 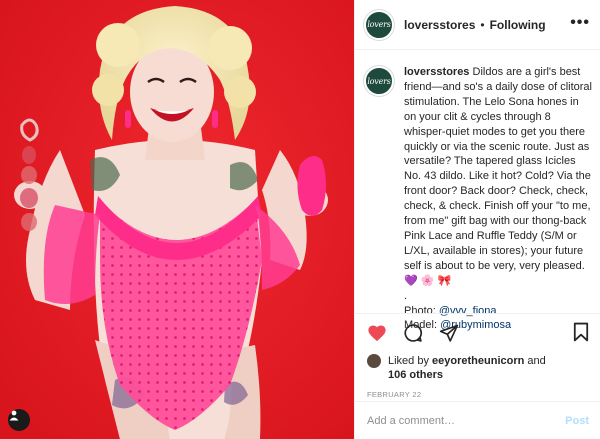 I want to click on liked-by-text: Liked by eeyoretheunicorn and, so click(x=467, y=361).